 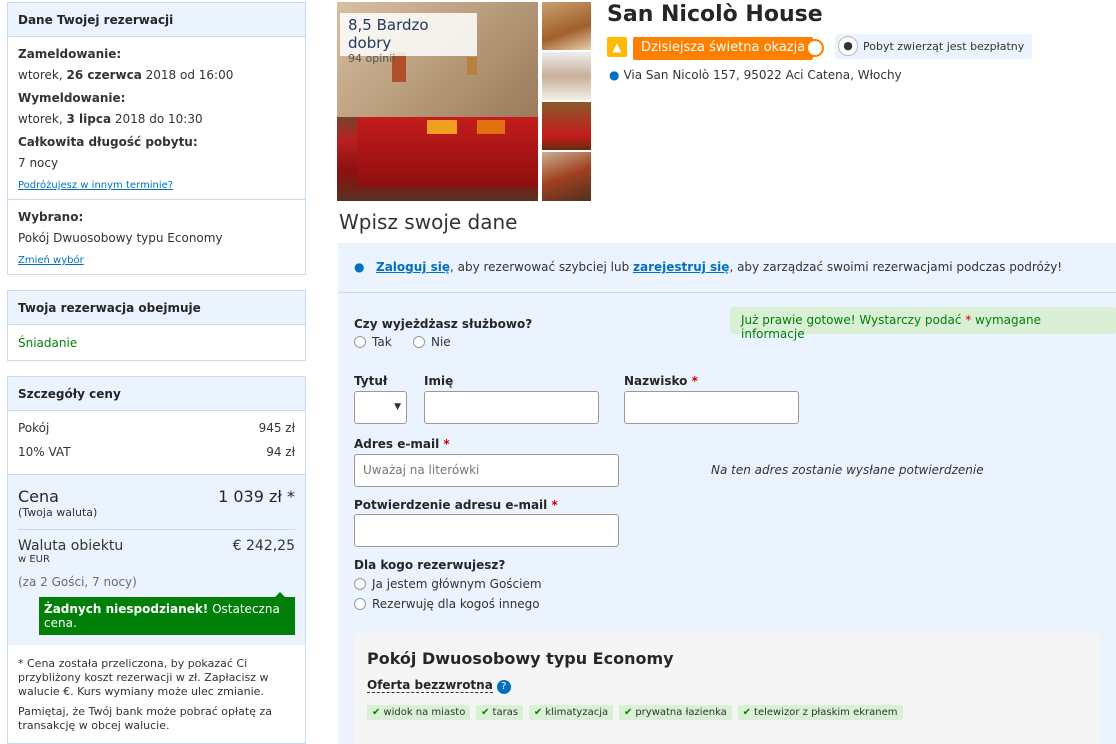 What do you see at coordinates (681, 712) in the screenshot?
I see `amenity-label: prywatna łazienka` at bounding box center [681, 712].